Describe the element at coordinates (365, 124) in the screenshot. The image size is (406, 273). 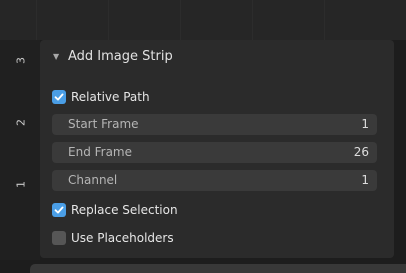
I see `start-frame-value: 1` at that location.